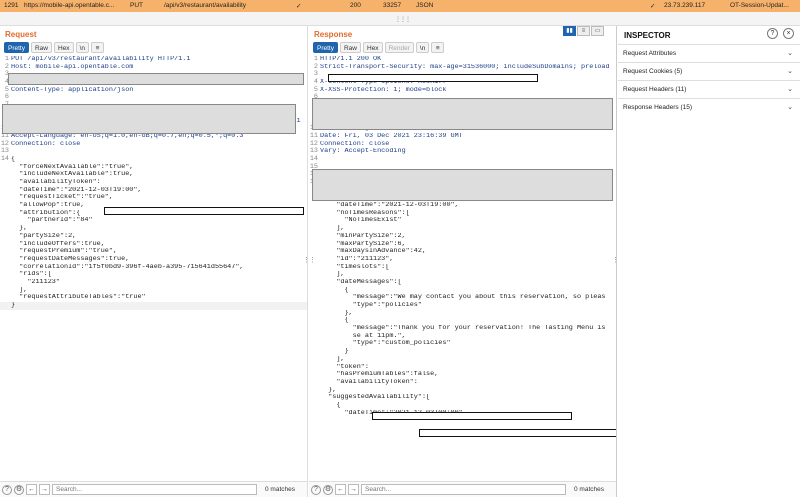 The image size is (800, 497). Describe the element at coordinates (709, 106) in the screenshot. I see `inspector-section-response-headers: Response Headers (15) ⌄` at that location.